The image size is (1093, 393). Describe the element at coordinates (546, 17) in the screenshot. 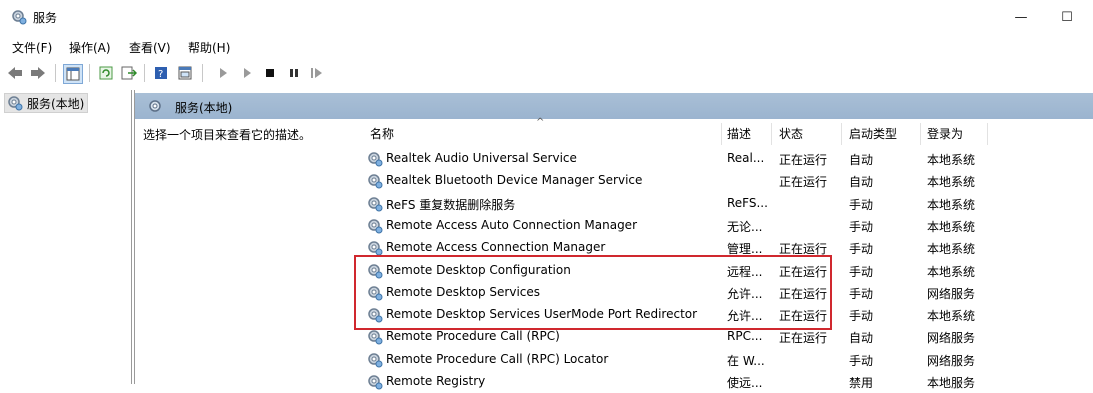

I see `title-bar: 服务 — ☐` at that location.